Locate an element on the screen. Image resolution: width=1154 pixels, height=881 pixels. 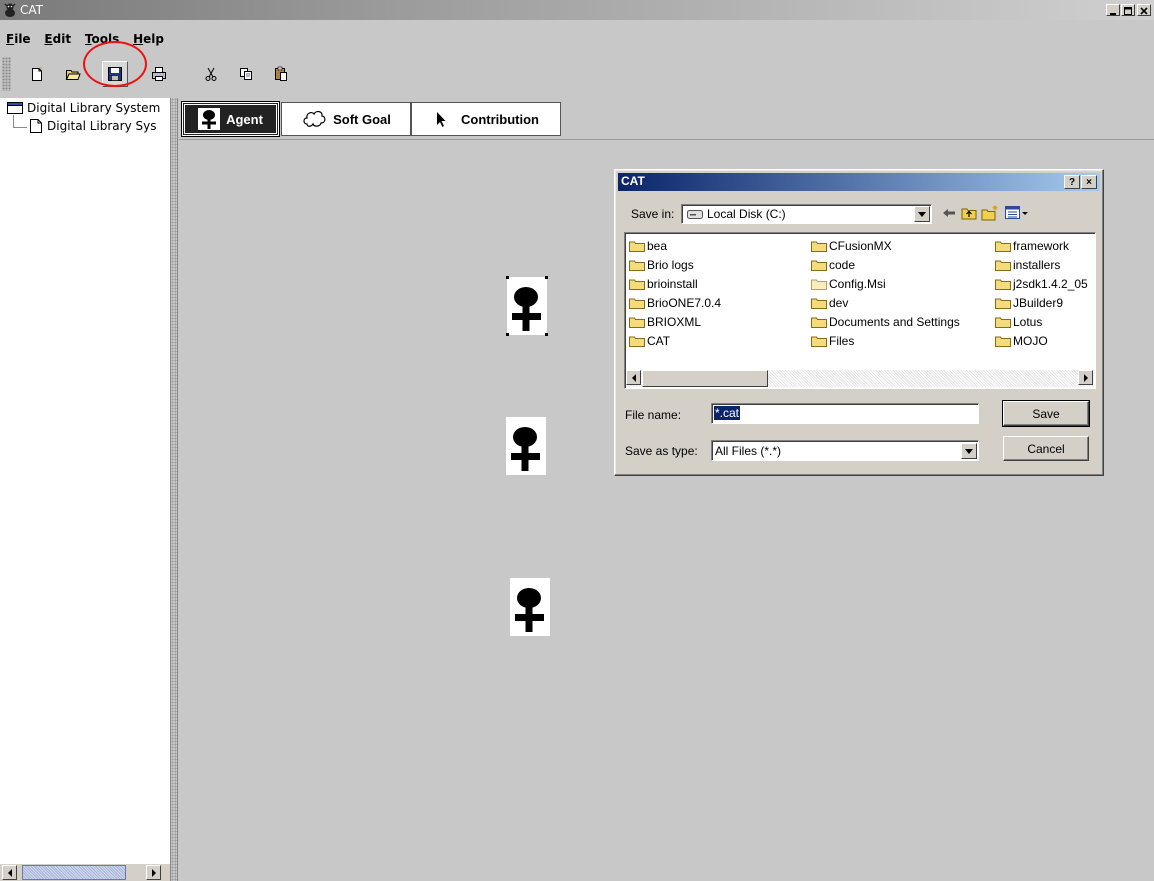
open-icon is located at coordinates (73, 75).